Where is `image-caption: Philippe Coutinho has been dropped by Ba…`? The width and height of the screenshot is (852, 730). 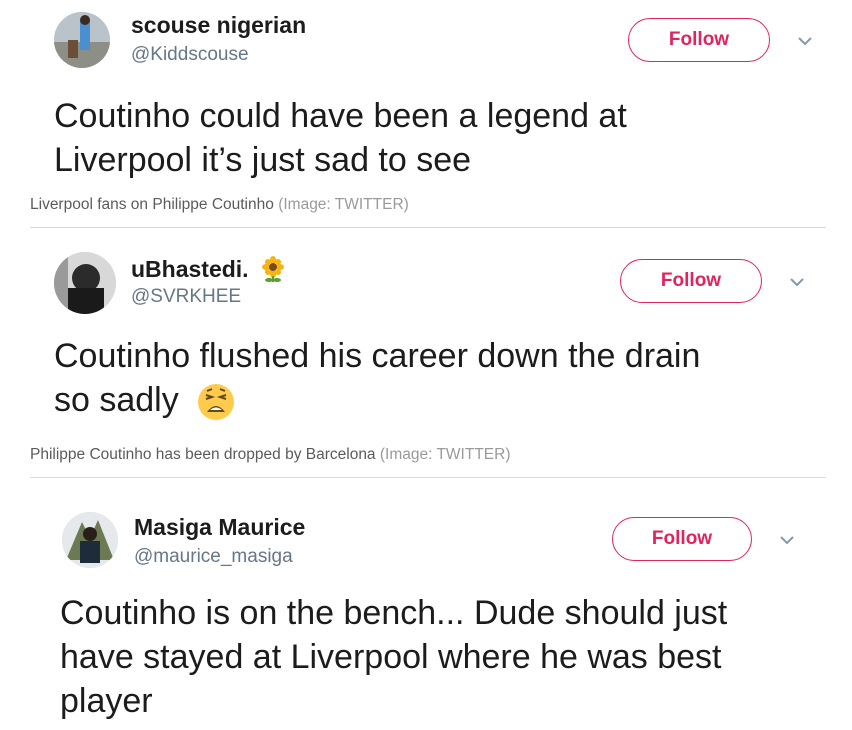
image-caption: Philippe Coutinho has been dropped by Ba… is located at coordinates (270, 455).